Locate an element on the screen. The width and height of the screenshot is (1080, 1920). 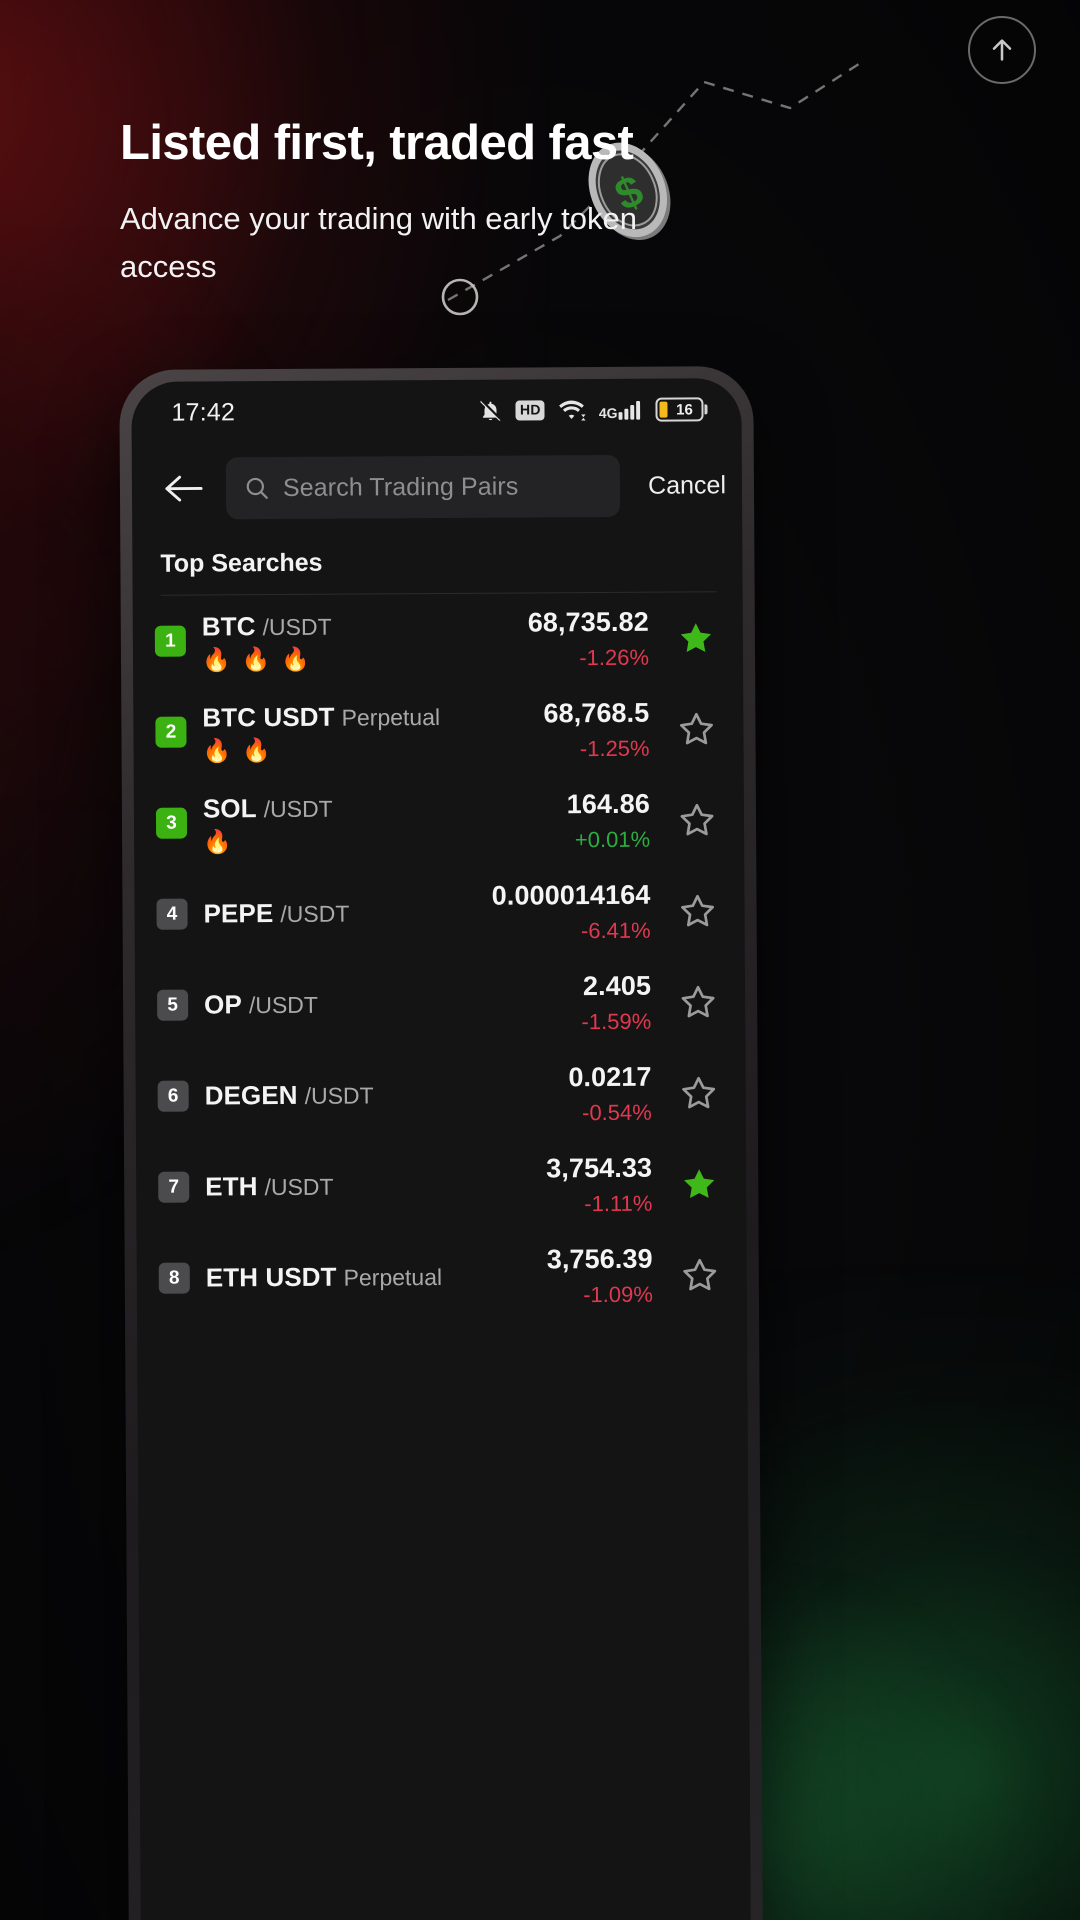
search-header: Search Trading Pairs Cancel is located at coordinates (437, 488).